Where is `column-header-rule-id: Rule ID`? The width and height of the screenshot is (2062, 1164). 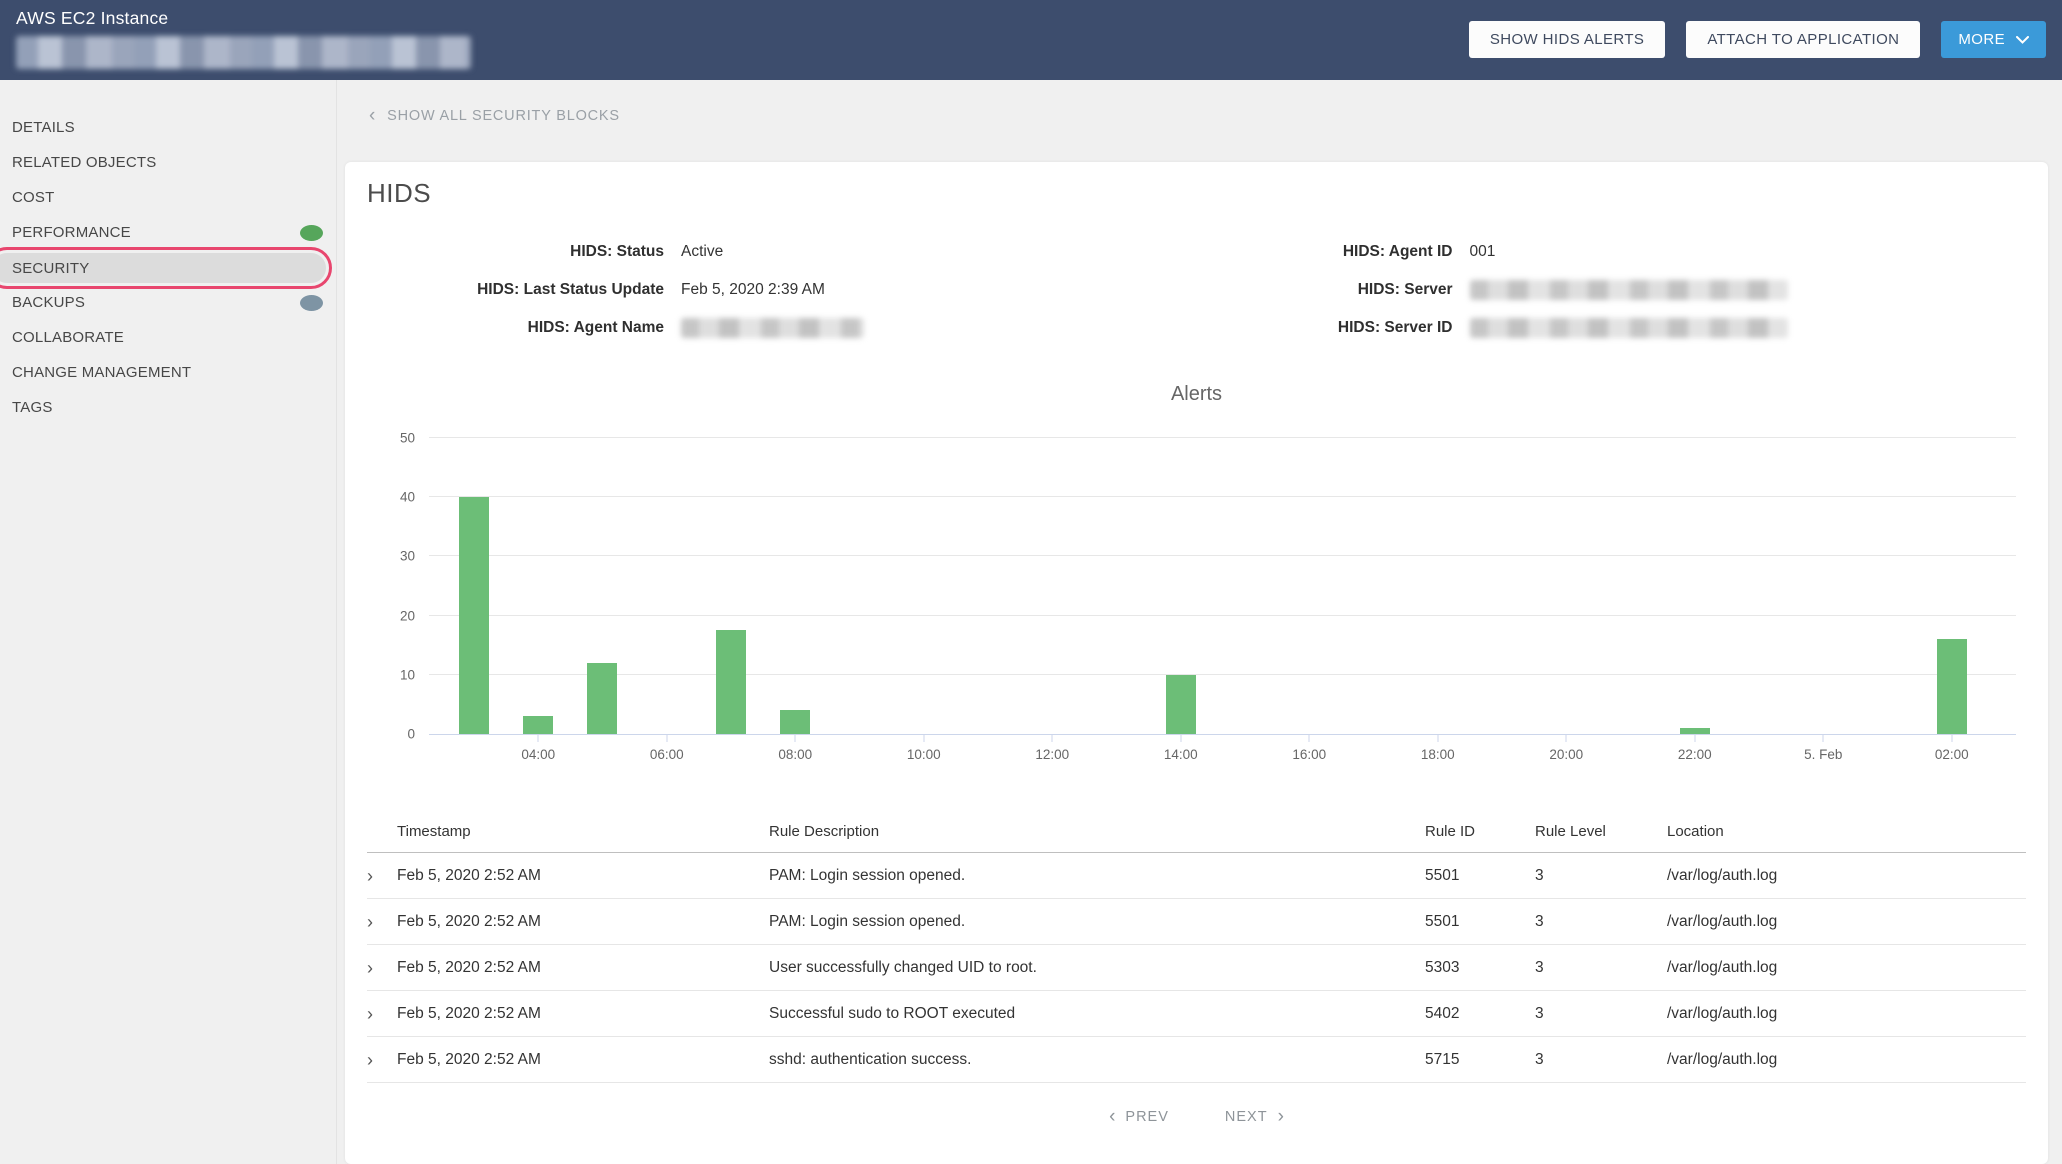 column-header-rule-id: Rule ID is located at coordinates (1450, 831).